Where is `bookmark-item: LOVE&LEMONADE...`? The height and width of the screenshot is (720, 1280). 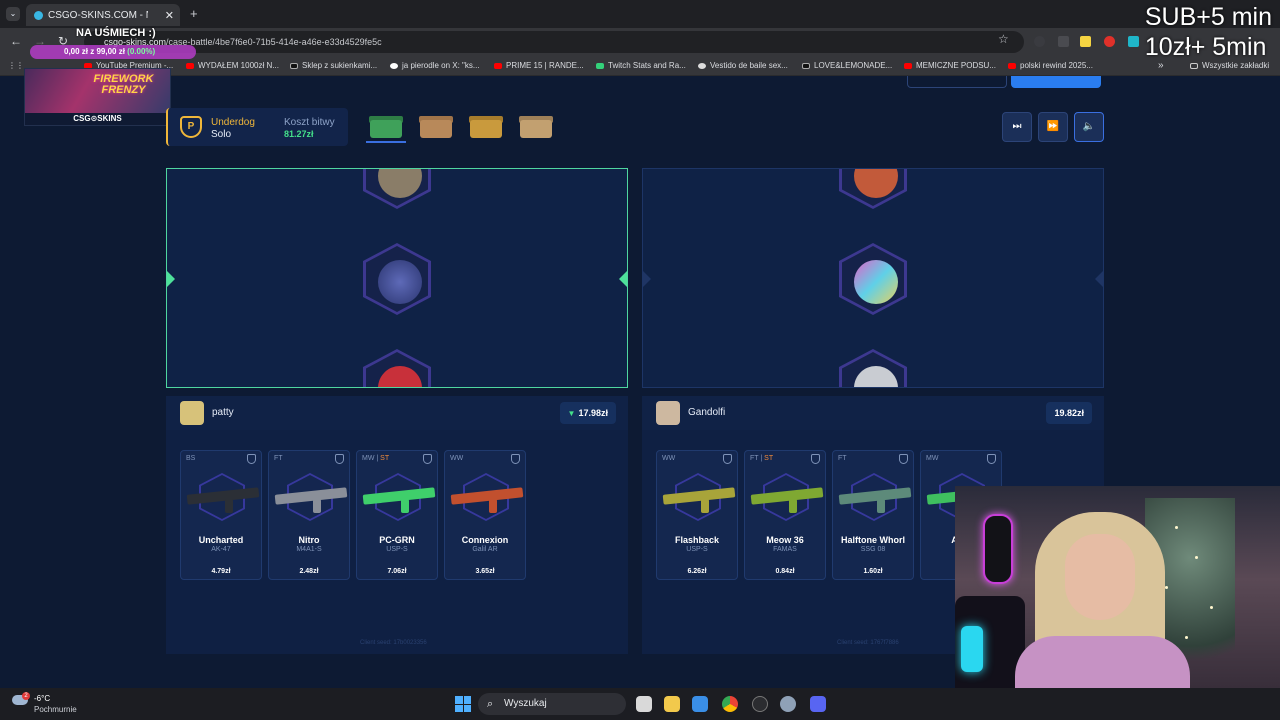 bookmark-item: LOVE&LEMONADE... is located at coordinates (847, 65).